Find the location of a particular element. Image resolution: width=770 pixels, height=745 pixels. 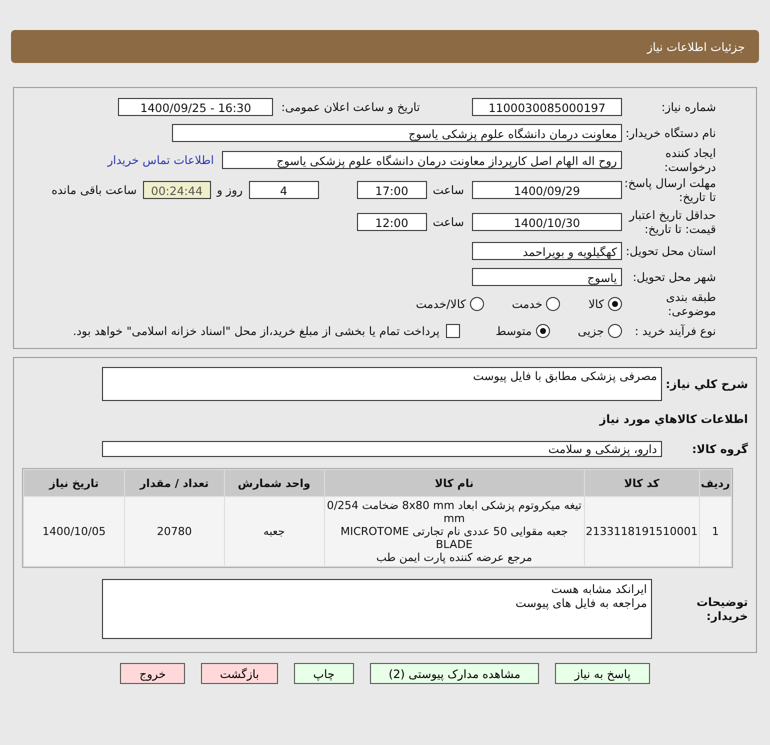

deadline-time-field: 17:00 is located at coordinates (391, 190).